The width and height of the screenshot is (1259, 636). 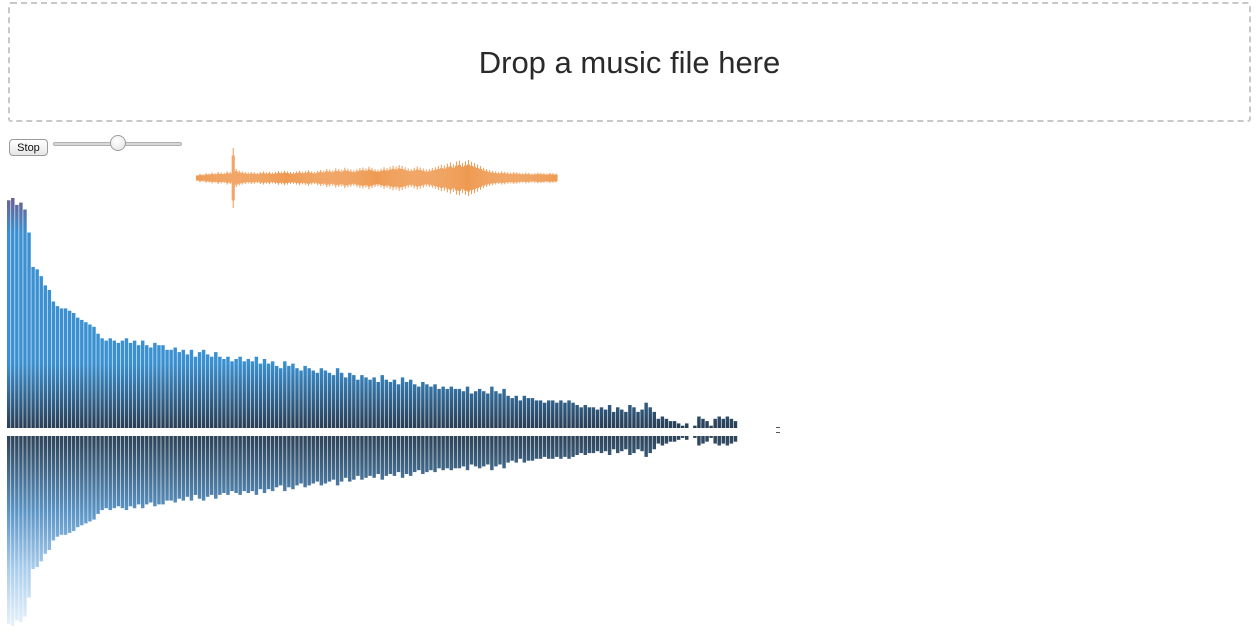 I want to click on slider-thumb-icon, so click(x=117, y=143).